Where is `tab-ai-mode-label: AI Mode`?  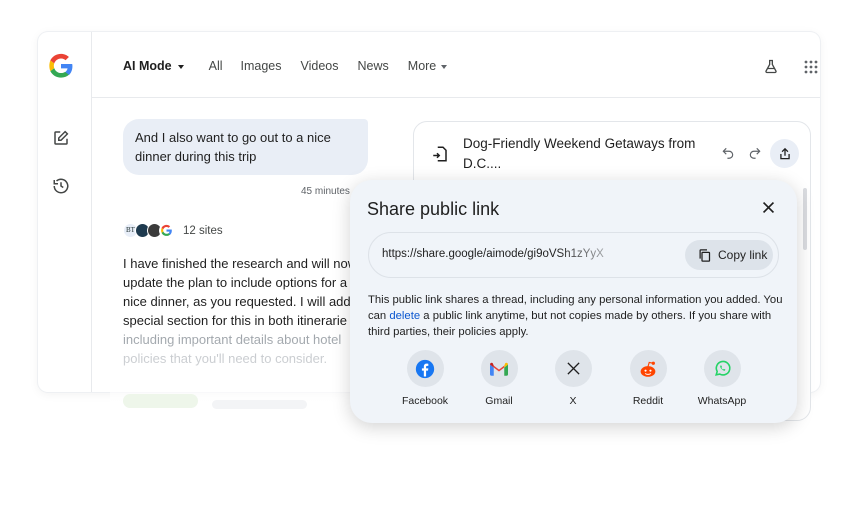
tab-ai-mode-label: AI Mode is located at coordinates (147, 66).